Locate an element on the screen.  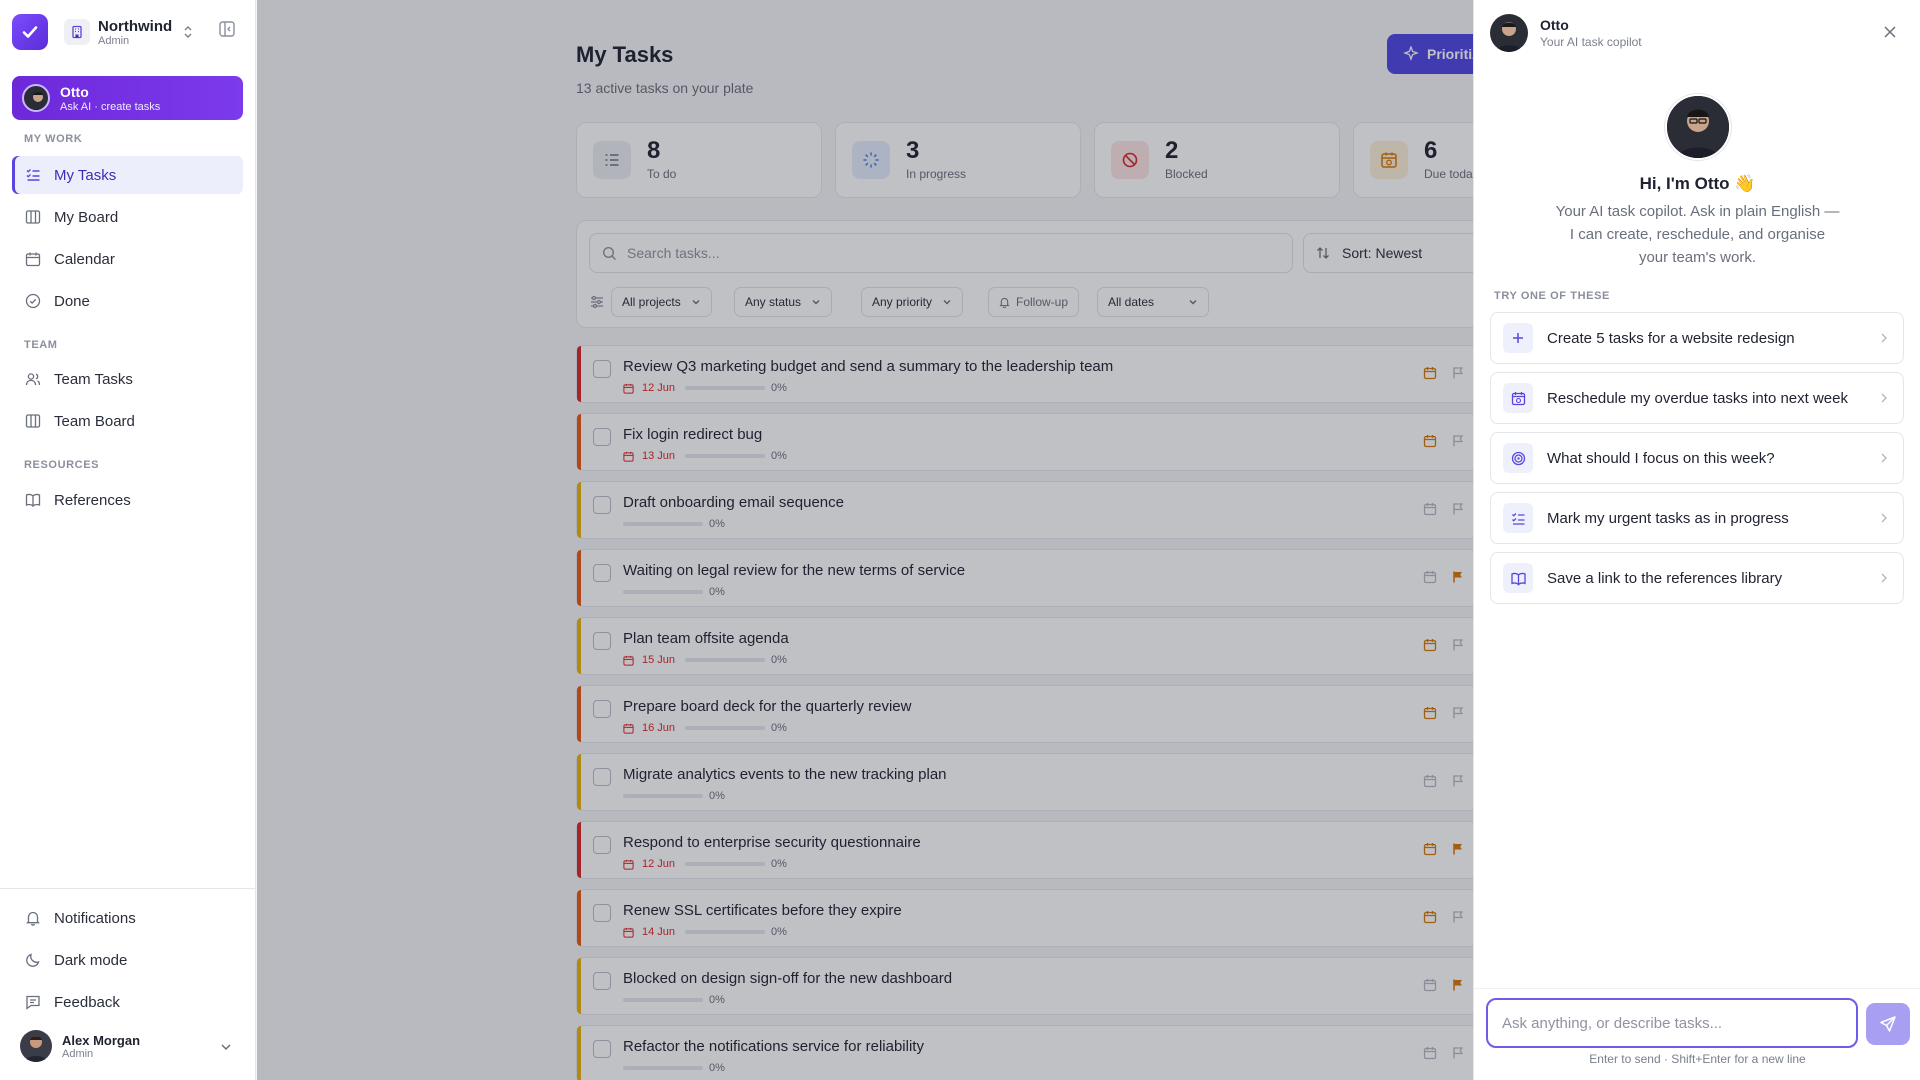
otto-card-name: Otto is located at coordinates (74, 91).